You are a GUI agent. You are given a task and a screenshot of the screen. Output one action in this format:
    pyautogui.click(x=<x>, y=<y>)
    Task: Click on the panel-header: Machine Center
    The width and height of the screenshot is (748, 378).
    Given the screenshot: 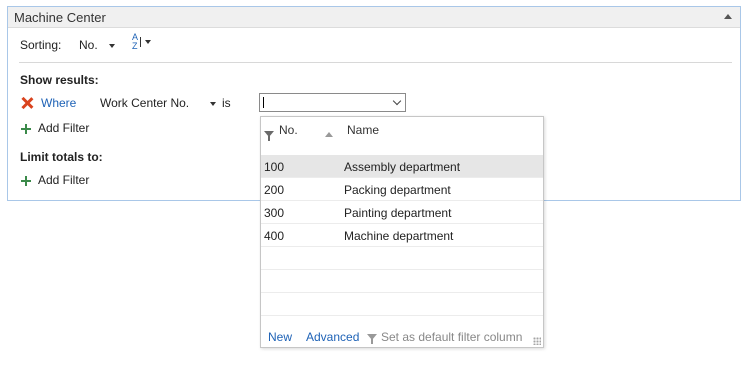 What is the action you would take?
    pyautogui.click(x=374, y=17)
    